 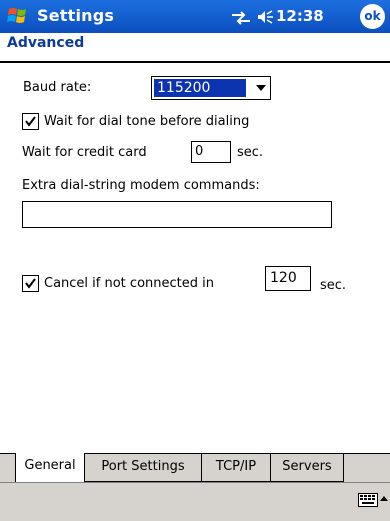 I want to click on cancel-timeout-label: Cancel if not connected in, so click(x=129, y=283).